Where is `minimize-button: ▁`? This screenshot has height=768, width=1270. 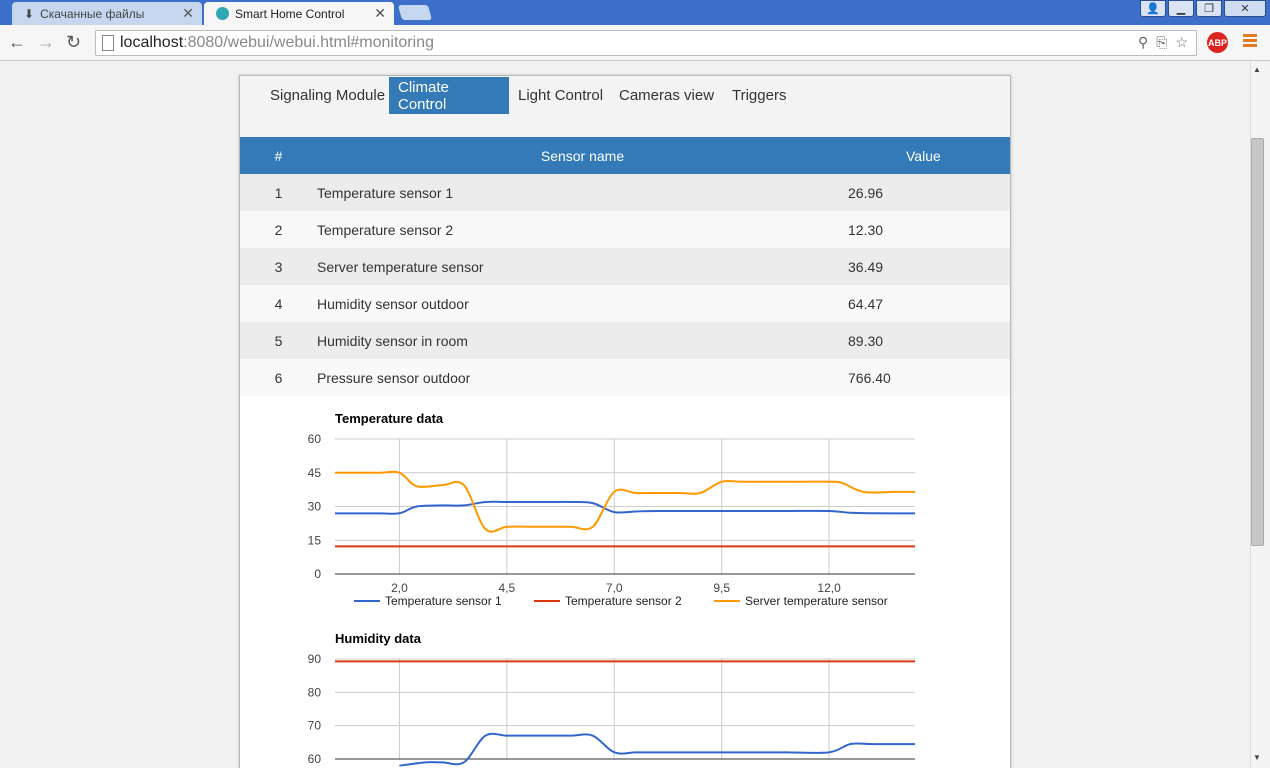 minimize-button: ▁ is located at coordinates (1181, 8).